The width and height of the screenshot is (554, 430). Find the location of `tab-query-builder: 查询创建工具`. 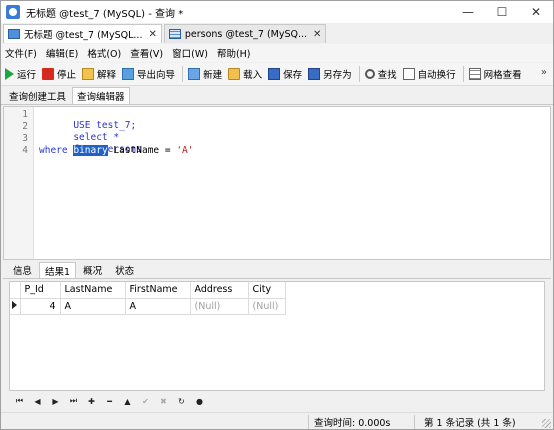

tab-query-builder: 查询创建工具 is located at coordinates (37, 95).